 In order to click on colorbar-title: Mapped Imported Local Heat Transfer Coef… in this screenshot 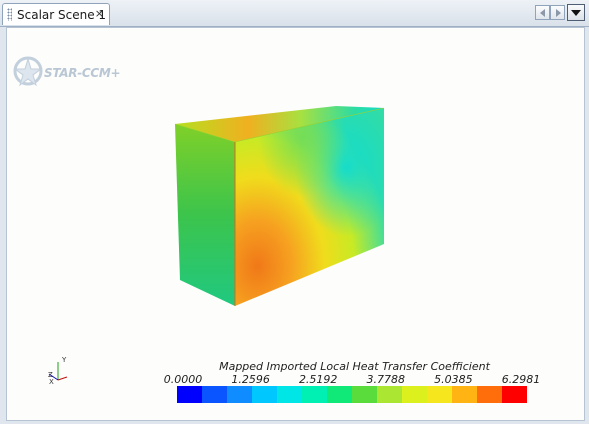, I will do `click(354, 366)`.